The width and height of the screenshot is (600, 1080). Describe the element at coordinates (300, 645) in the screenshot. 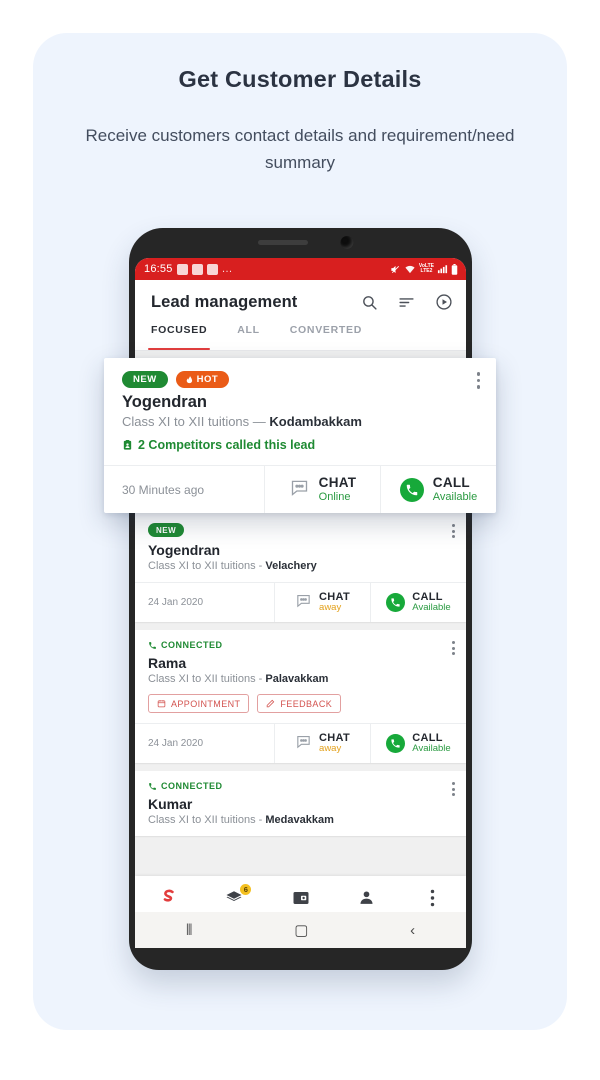

I see `badge-row: CONNECTED` at that location.